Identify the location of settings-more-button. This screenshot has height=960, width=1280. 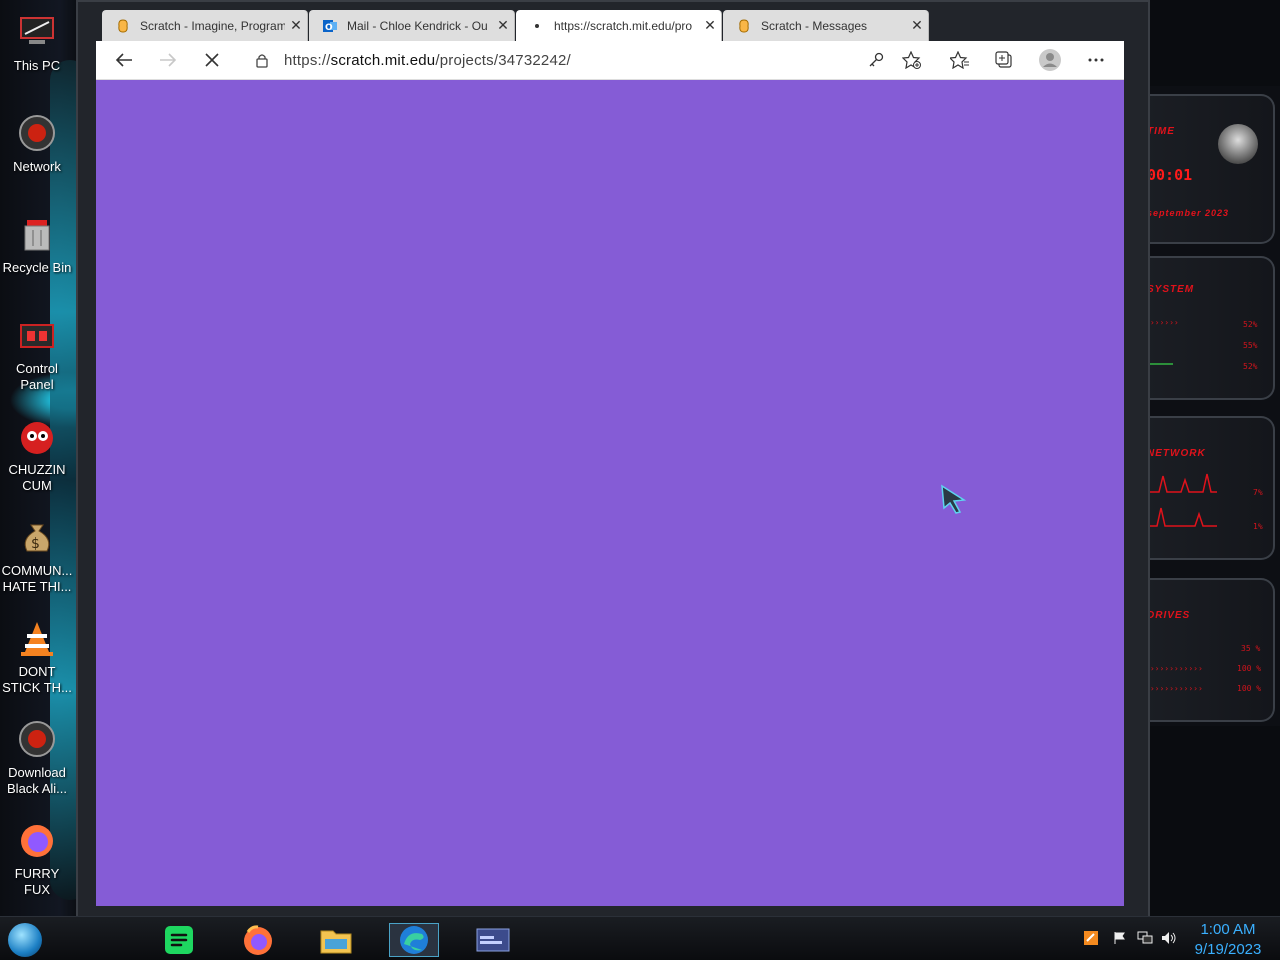
(1096, 60).